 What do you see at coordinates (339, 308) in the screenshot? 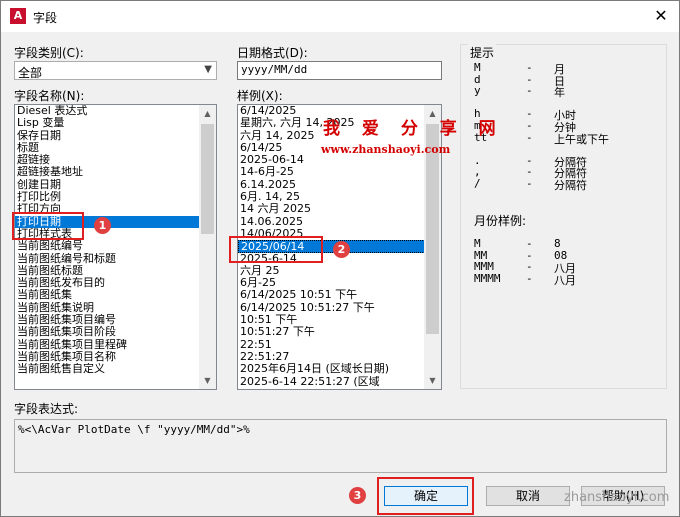
I see `example-item: 6/14/2025 10:51:27 下午` at bounding box center [339, 308].